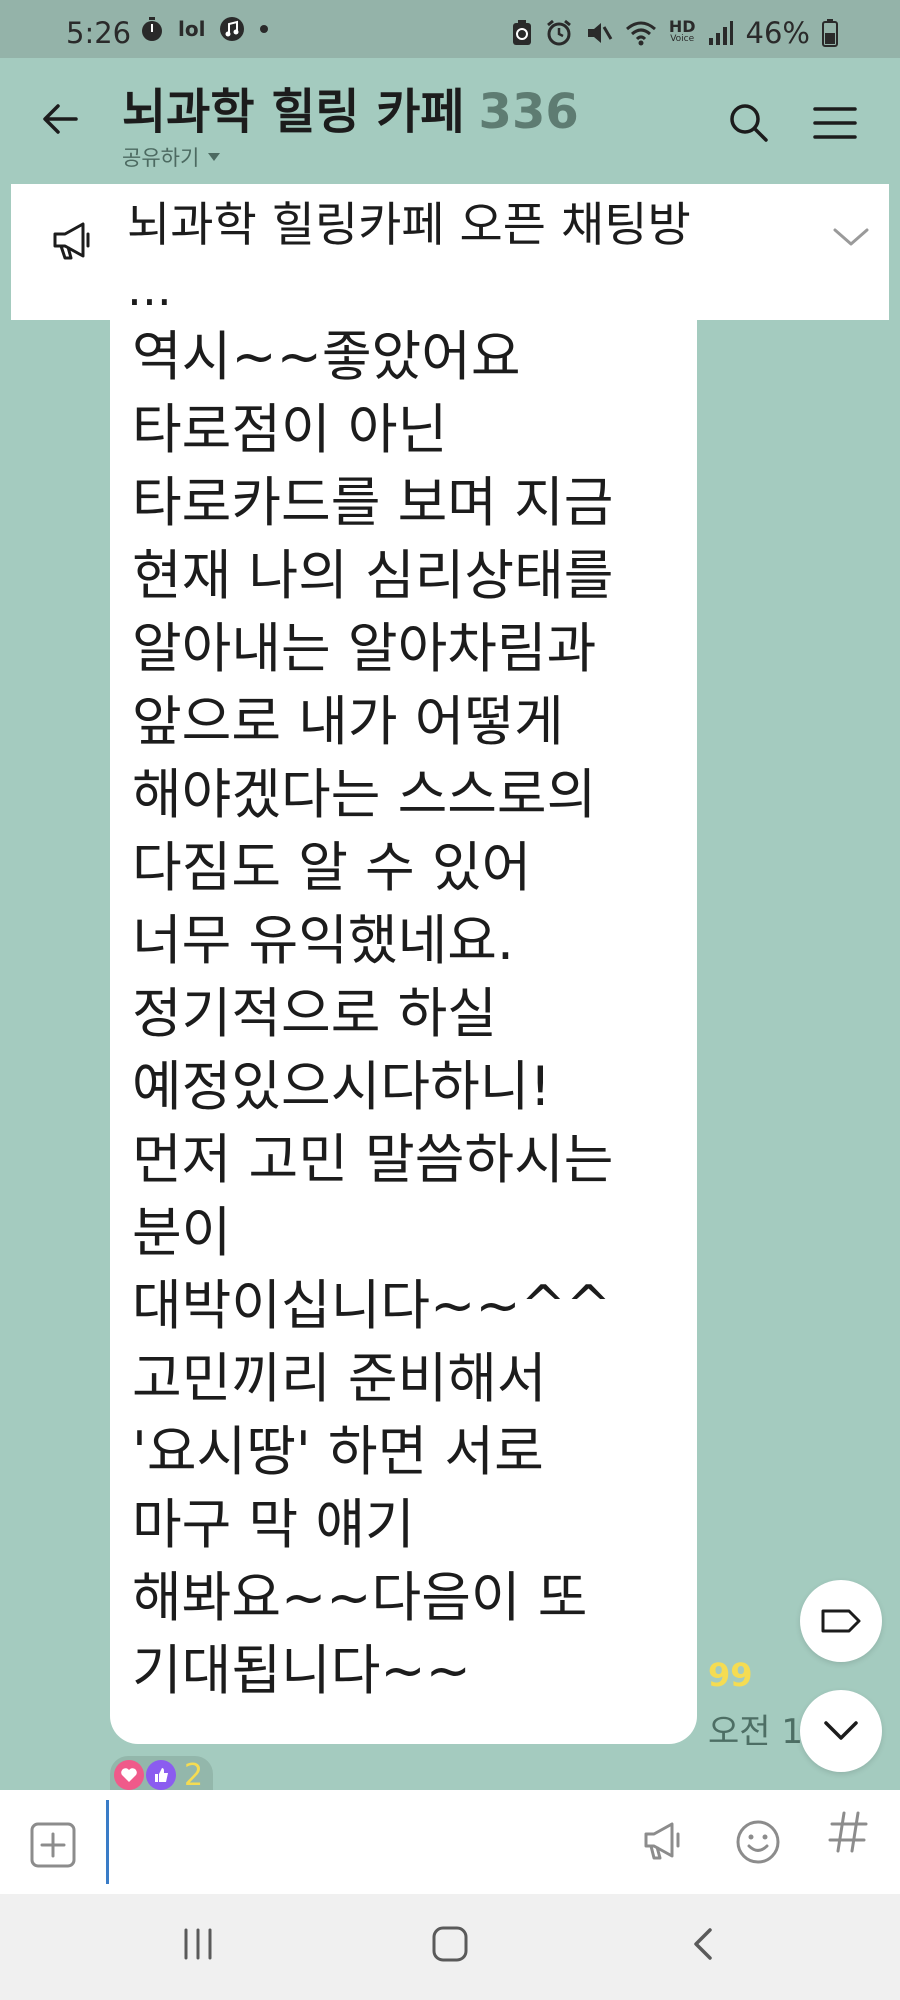  I want to click on message-time: 오전 1, so click(755, 1732).